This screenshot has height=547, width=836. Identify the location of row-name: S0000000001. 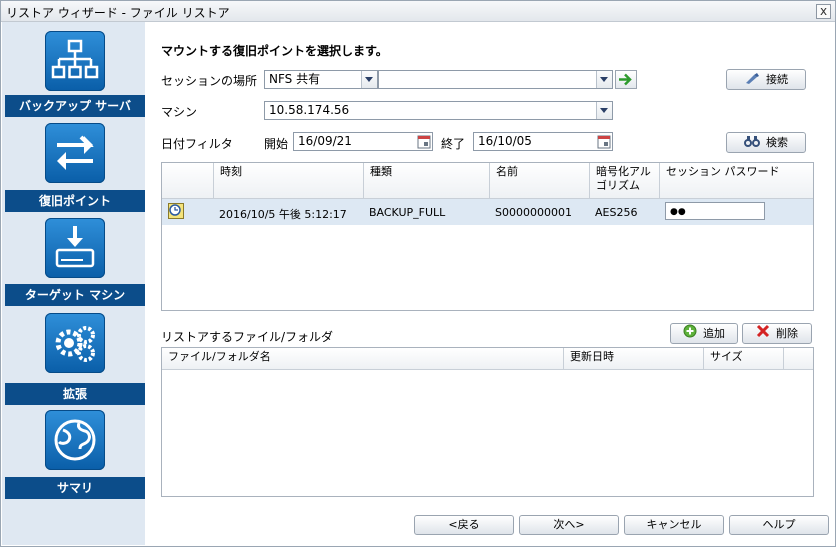
(533, 212).